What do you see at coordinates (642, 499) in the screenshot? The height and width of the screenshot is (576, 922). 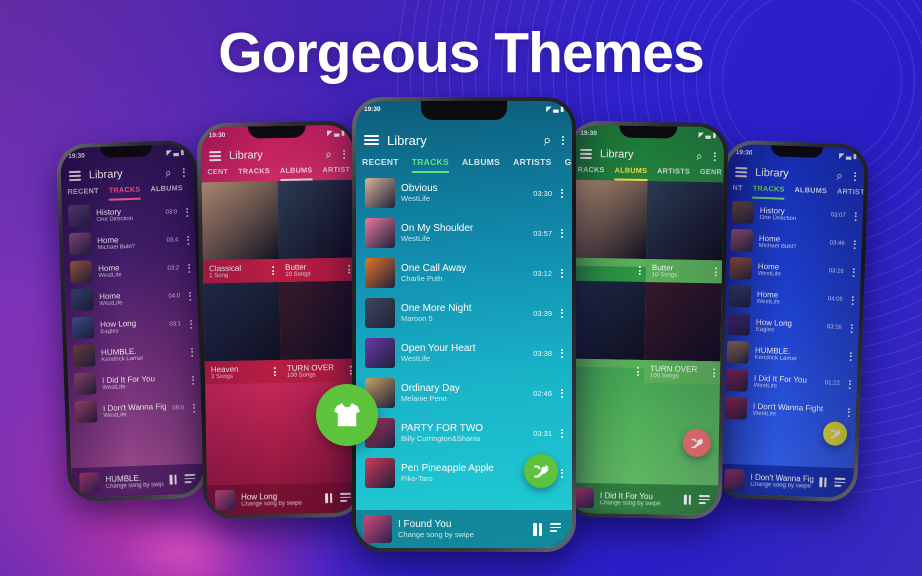 I see `mini-player: I Did It For You Change song by swipe` at bounding box center [642, 499].